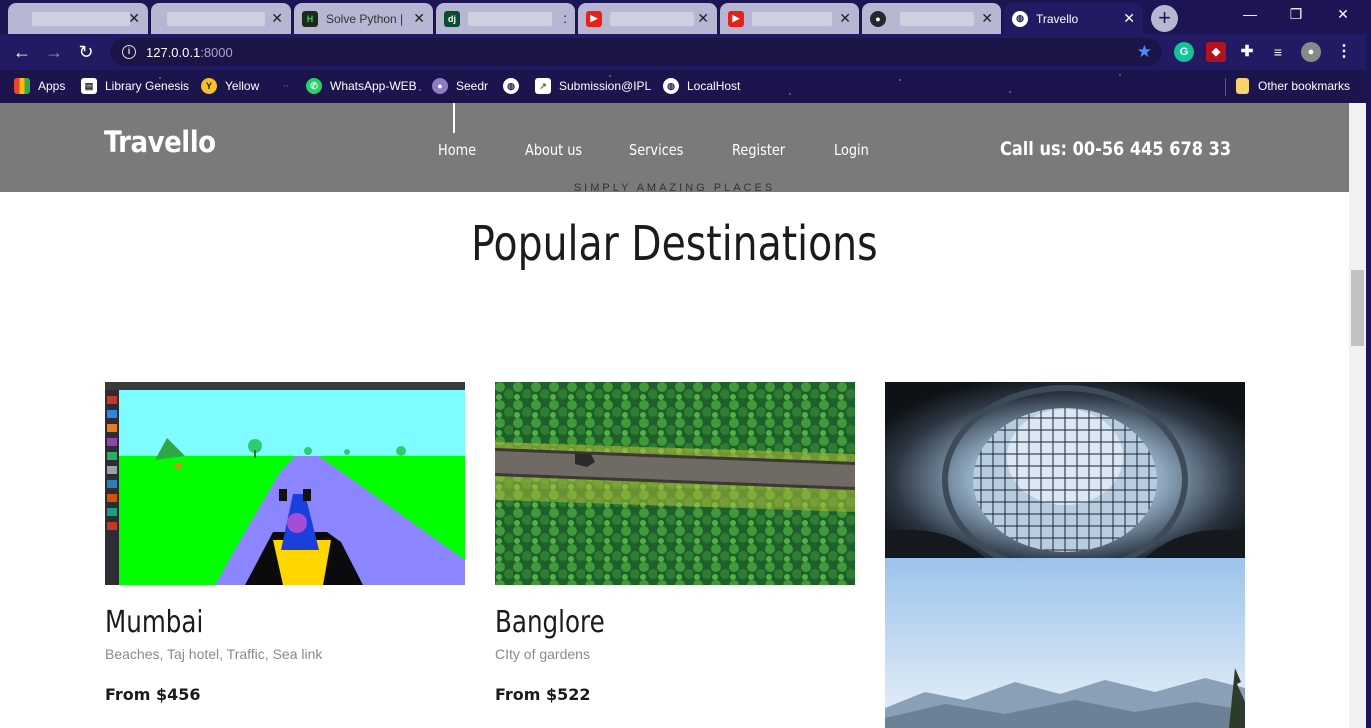 The height and width of the screenshot is (728, 1371). I want to click on bookmark-library-genesis: ▤ Library Genesis, so click(135, 86).